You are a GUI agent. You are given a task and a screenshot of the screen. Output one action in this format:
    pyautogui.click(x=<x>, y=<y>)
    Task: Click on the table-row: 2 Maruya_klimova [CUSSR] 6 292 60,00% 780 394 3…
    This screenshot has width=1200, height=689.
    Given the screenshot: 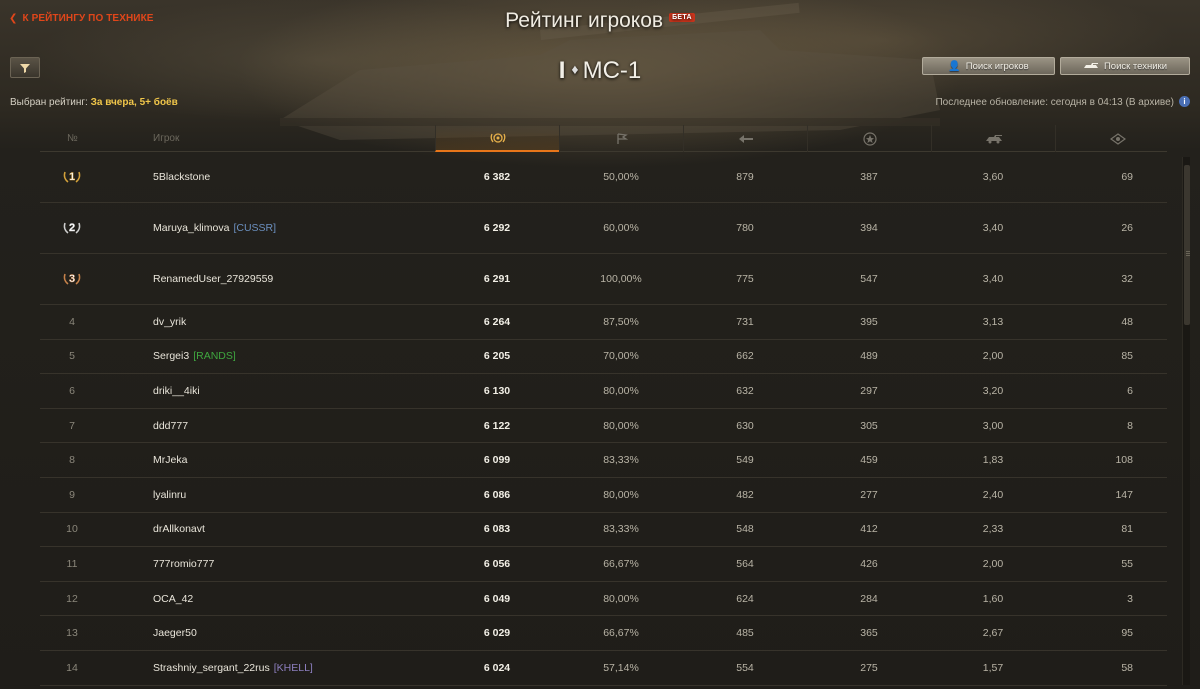 What is the action you would take?
    pyautogui.click(x=603, y=228)
    